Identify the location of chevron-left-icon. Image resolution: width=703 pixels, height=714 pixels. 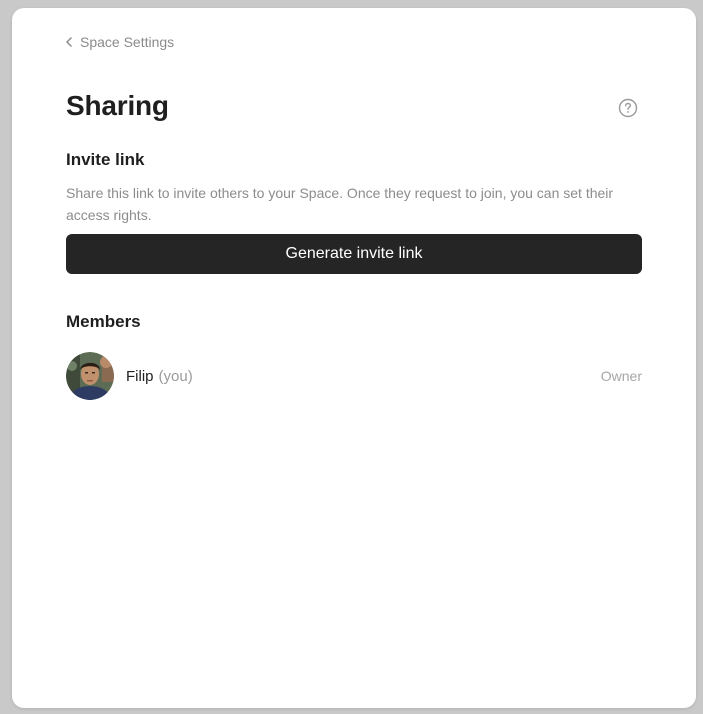
(69, 42).